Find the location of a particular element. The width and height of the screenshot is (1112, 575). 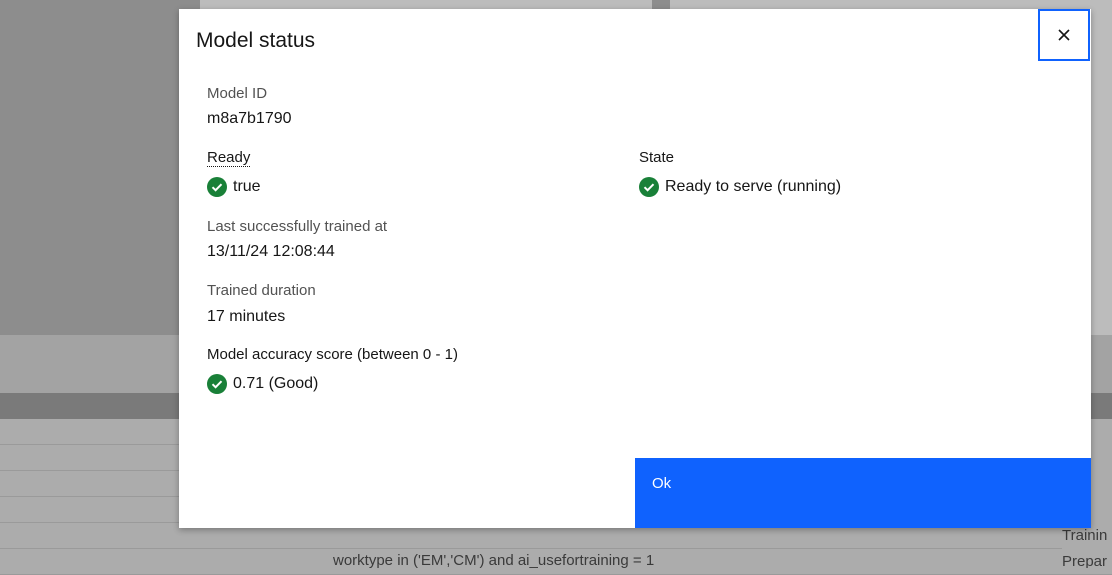

ready-value-text: true is located at coordinates (247, 186).